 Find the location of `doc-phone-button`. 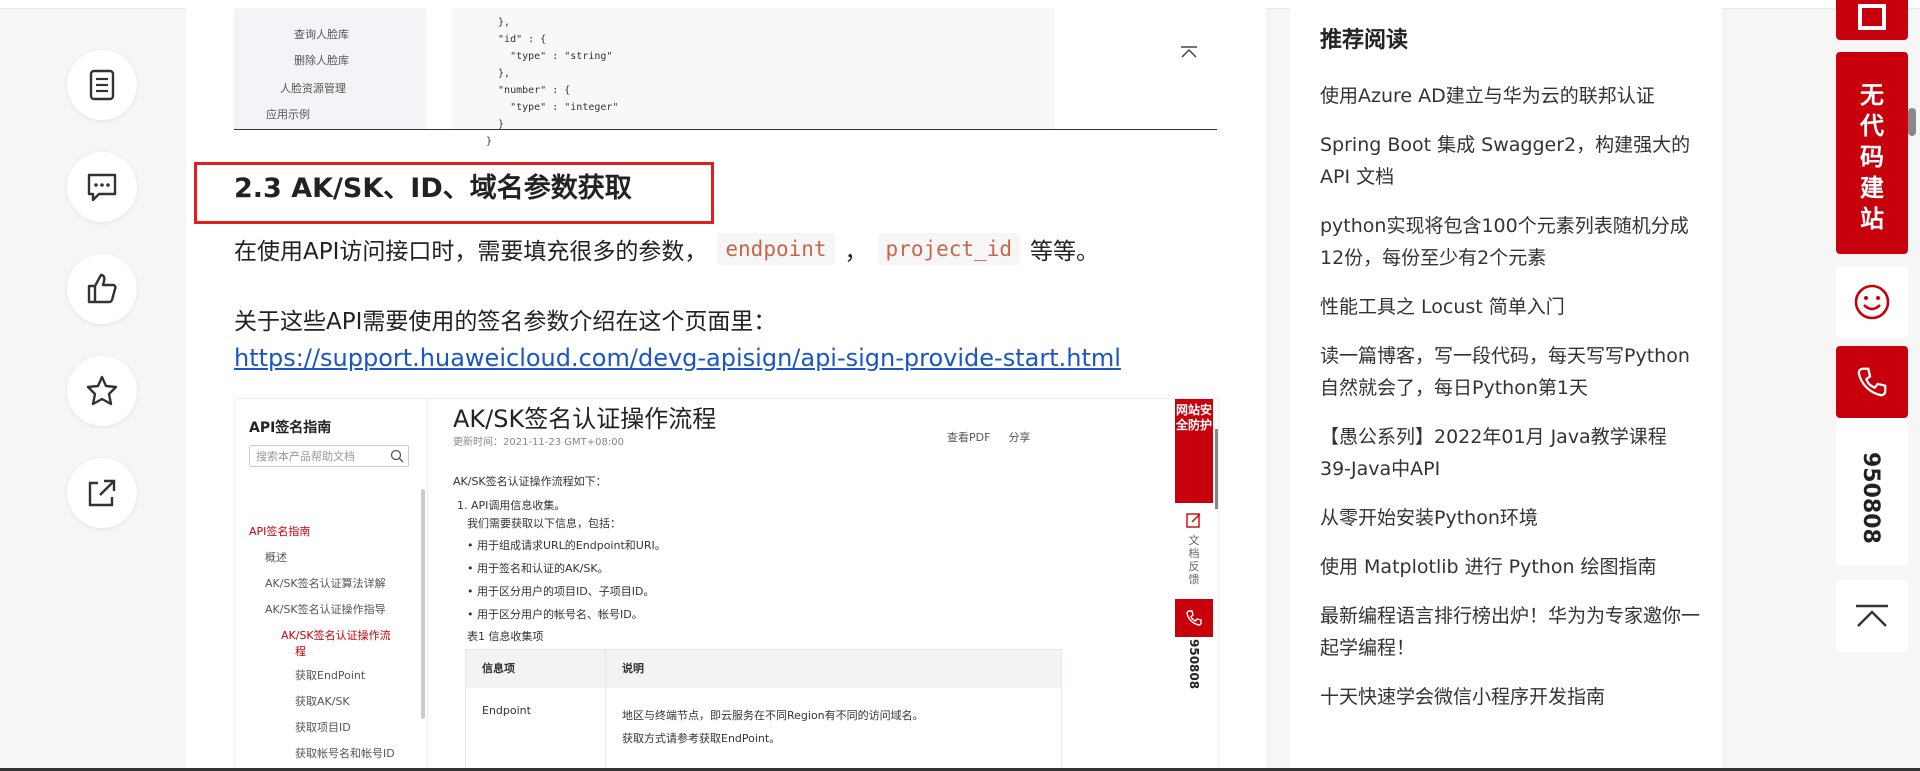

doc-phone-button is located at coordinates (1194, 618).